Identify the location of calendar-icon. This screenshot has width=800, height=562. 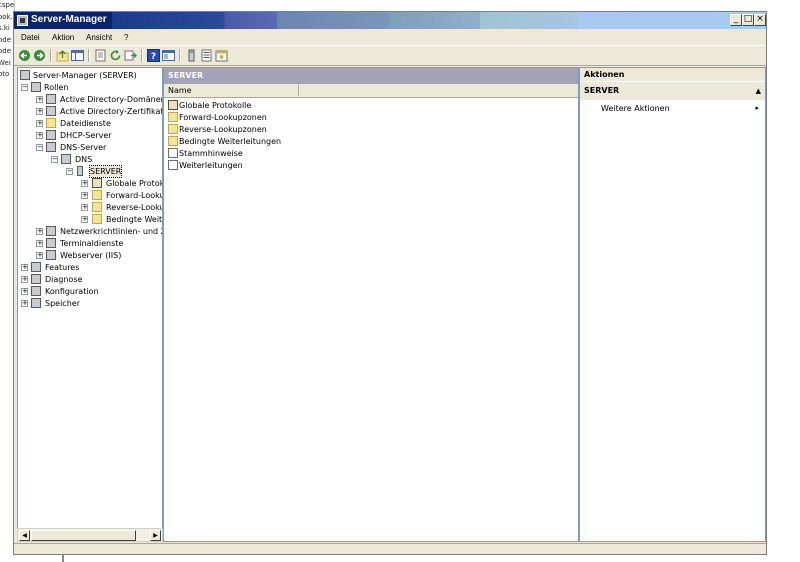
(221, 55).